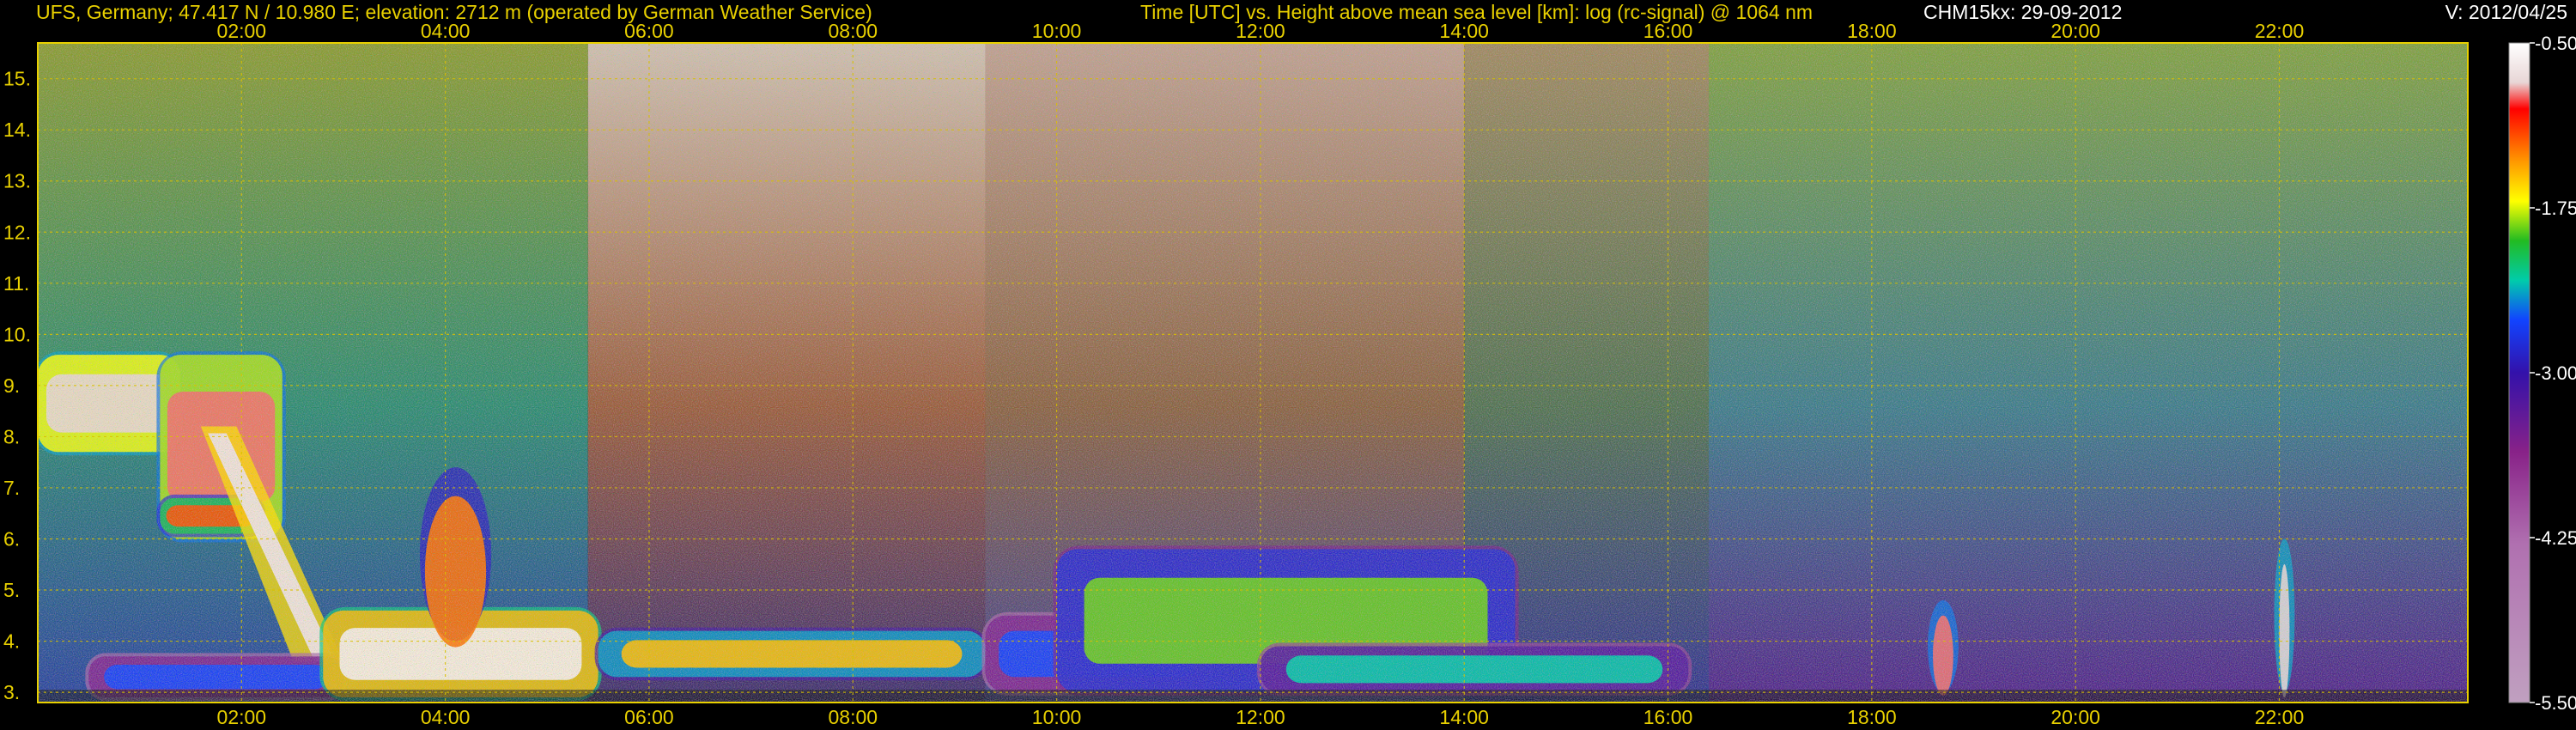  What do you see at coordinates (17, 334) in the screenshot?
I see `y-tick-label: 10.` at bounding box center [17, 334].